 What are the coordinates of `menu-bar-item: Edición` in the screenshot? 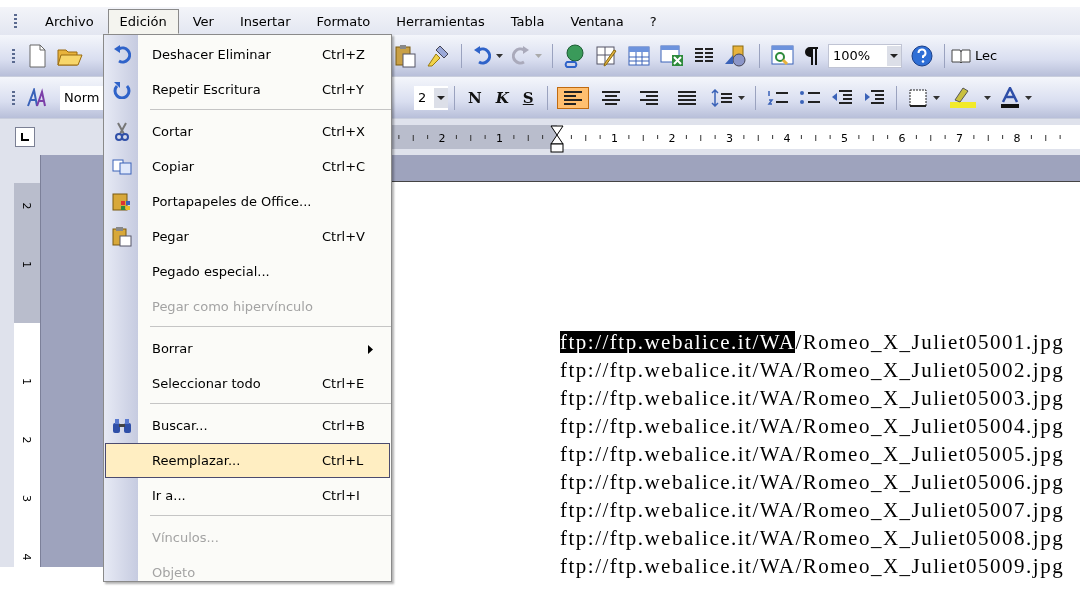 It's located at (143, 21).